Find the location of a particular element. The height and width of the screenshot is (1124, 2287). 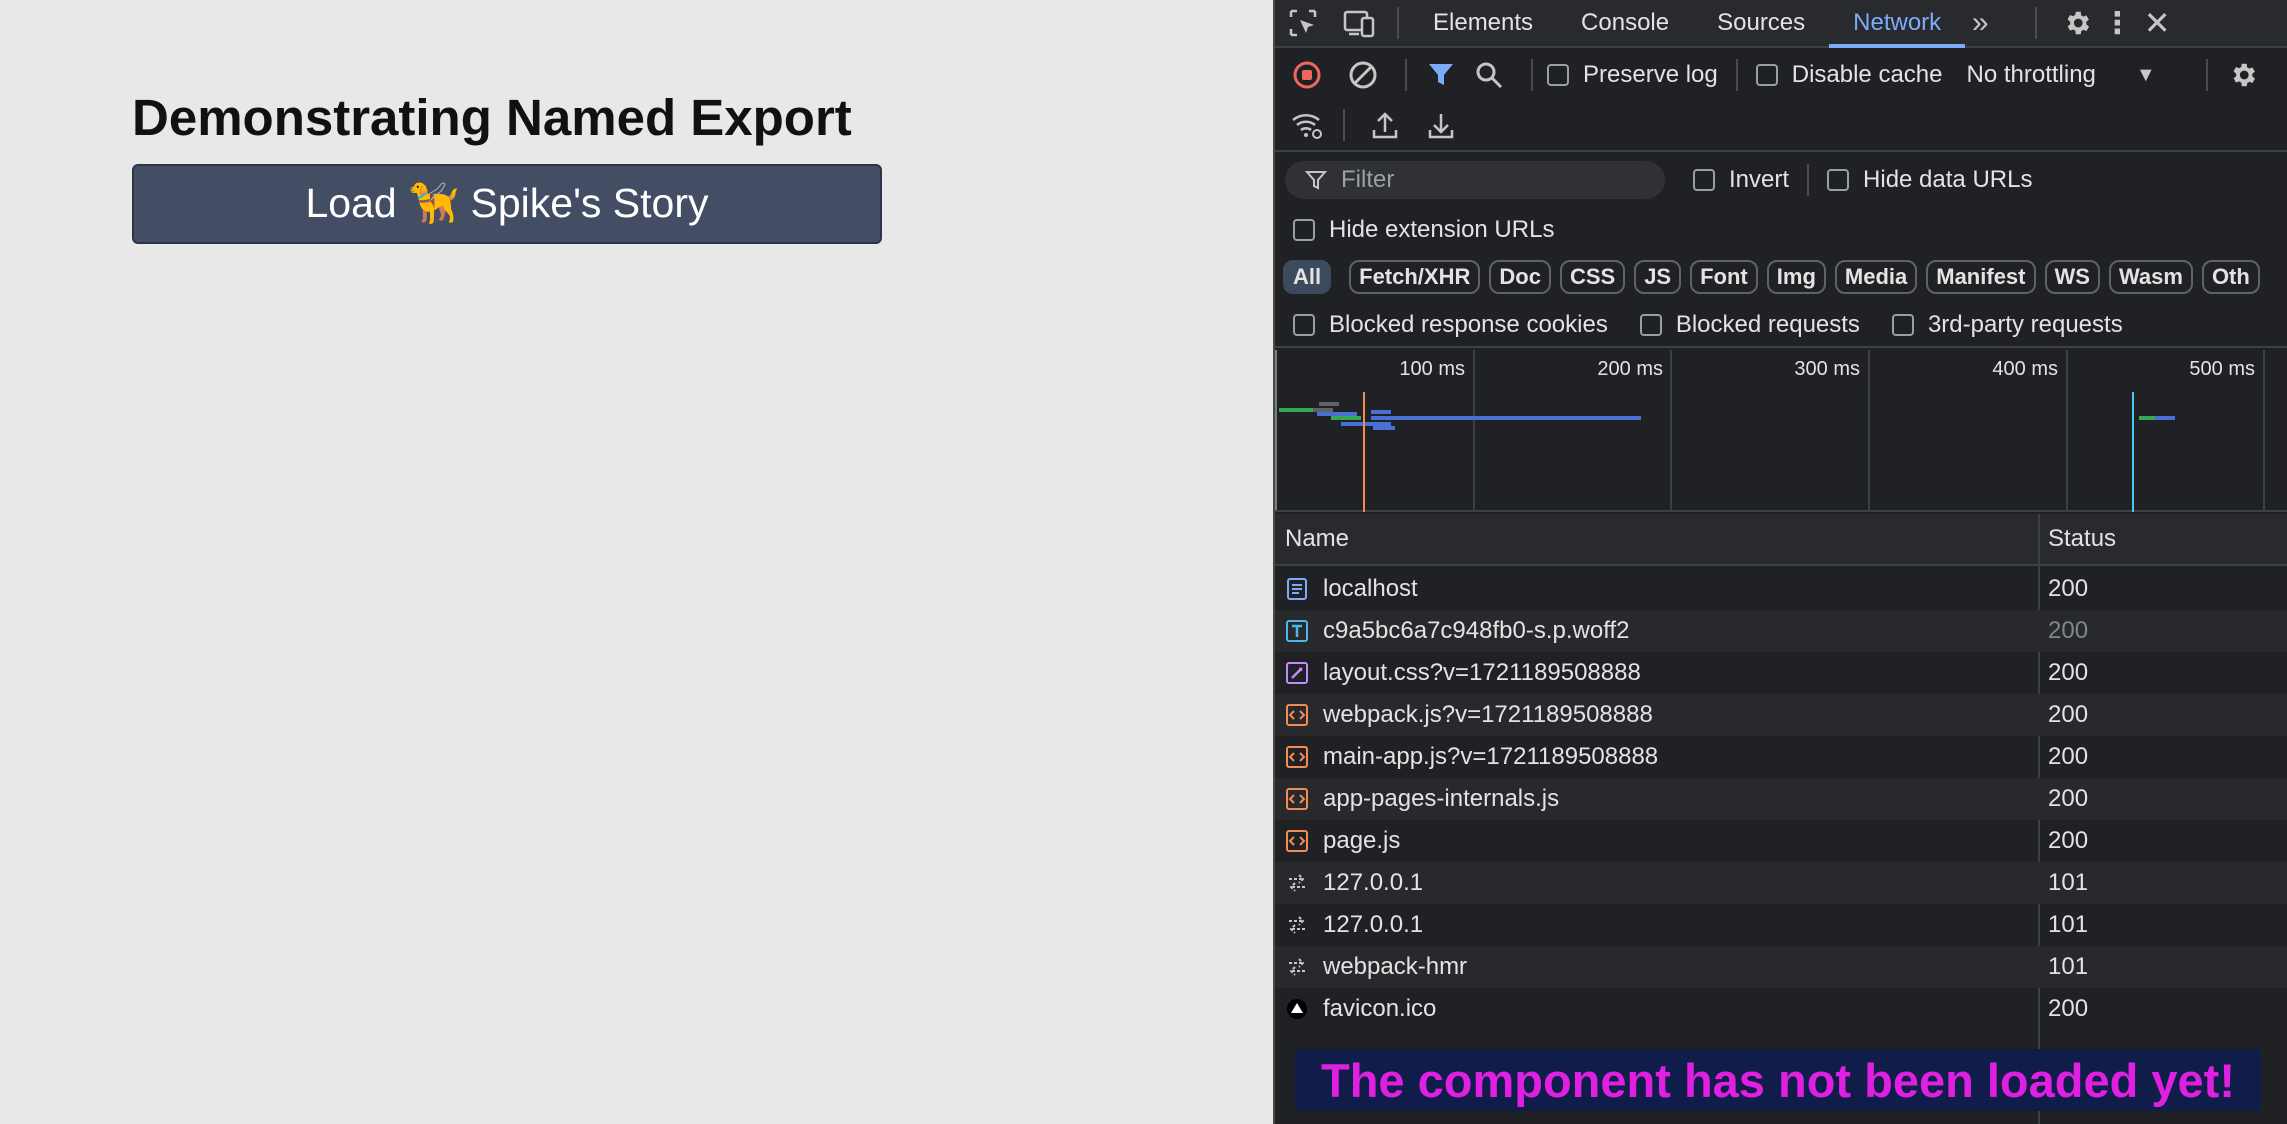

type-filter-css: CSS is located at coordinates (1592, 277).